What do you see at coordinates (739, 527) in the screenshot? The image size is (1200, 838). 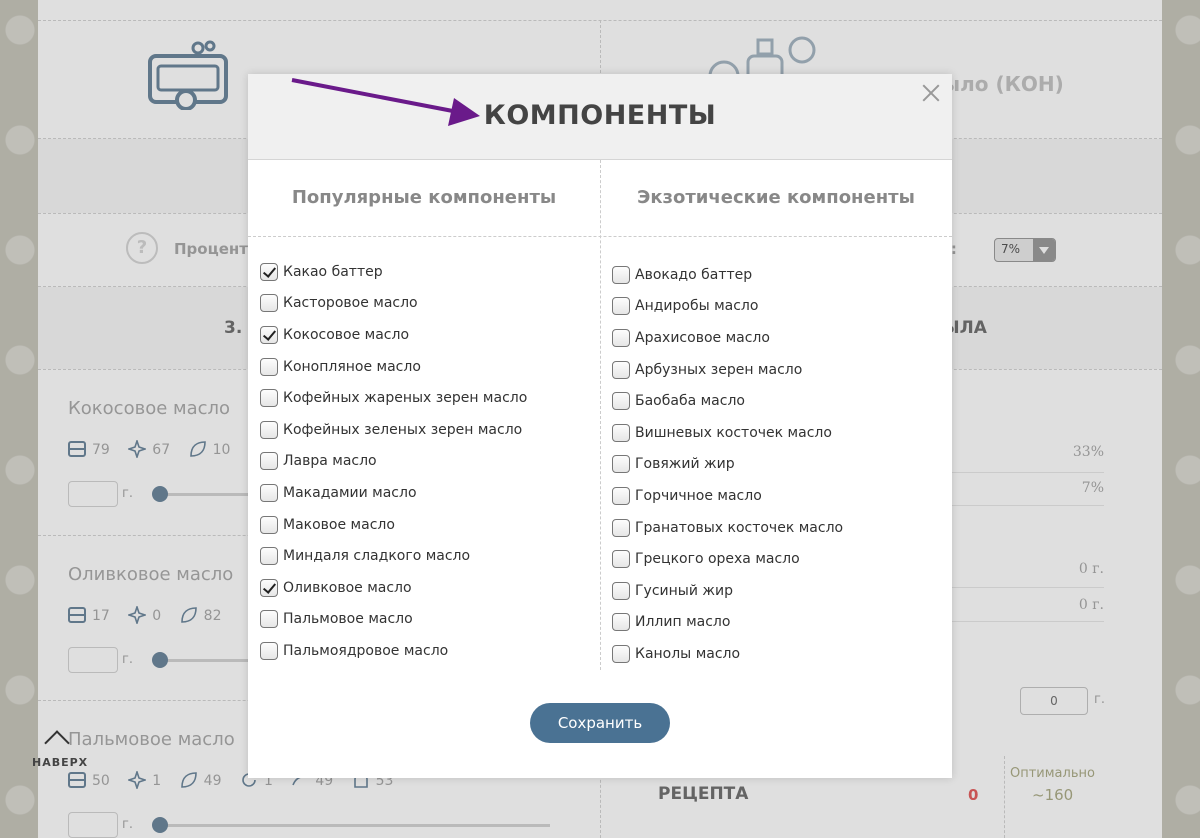 I see `component-label: Гранатовых косточек масло` at bounding box center [739, 527].